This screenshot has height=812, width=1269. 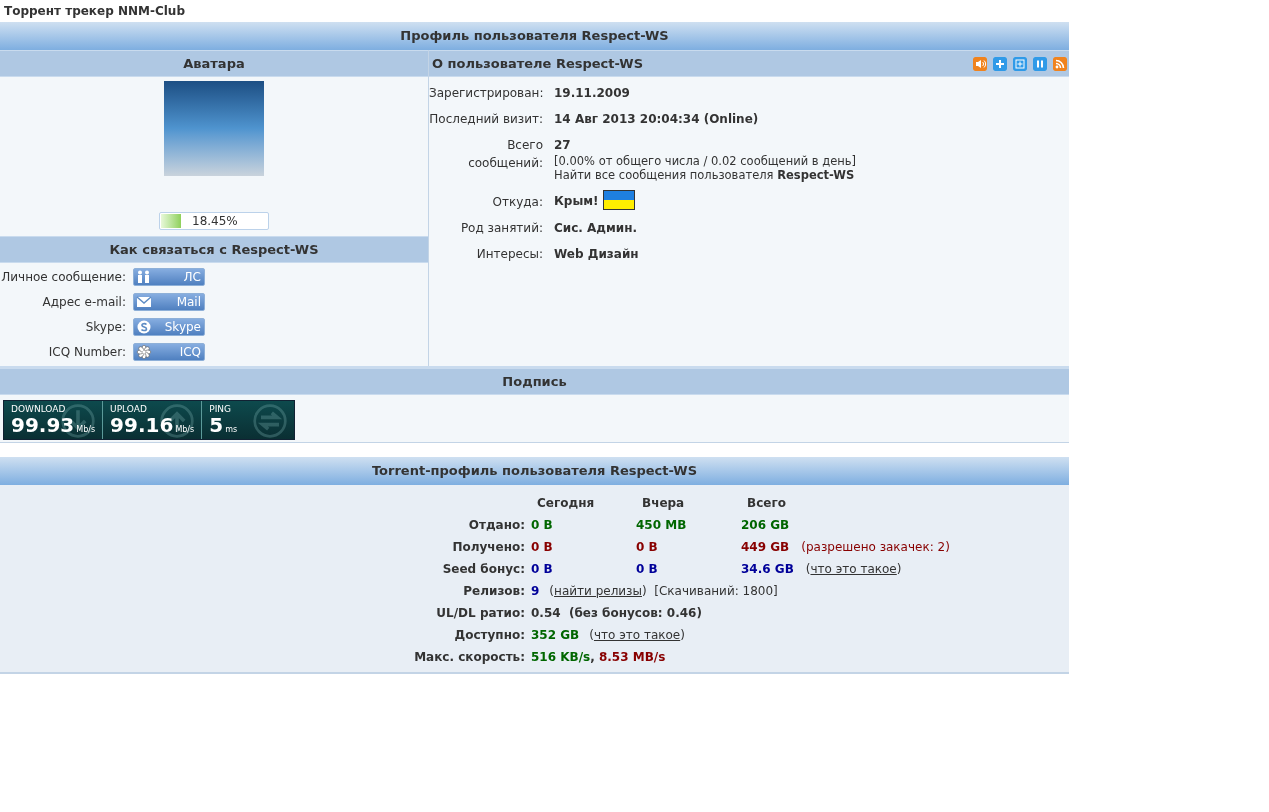 What do you see at coordinates (144, 352) in the screenshot?
I see `flower-icon` at bounding box center [144, 352].